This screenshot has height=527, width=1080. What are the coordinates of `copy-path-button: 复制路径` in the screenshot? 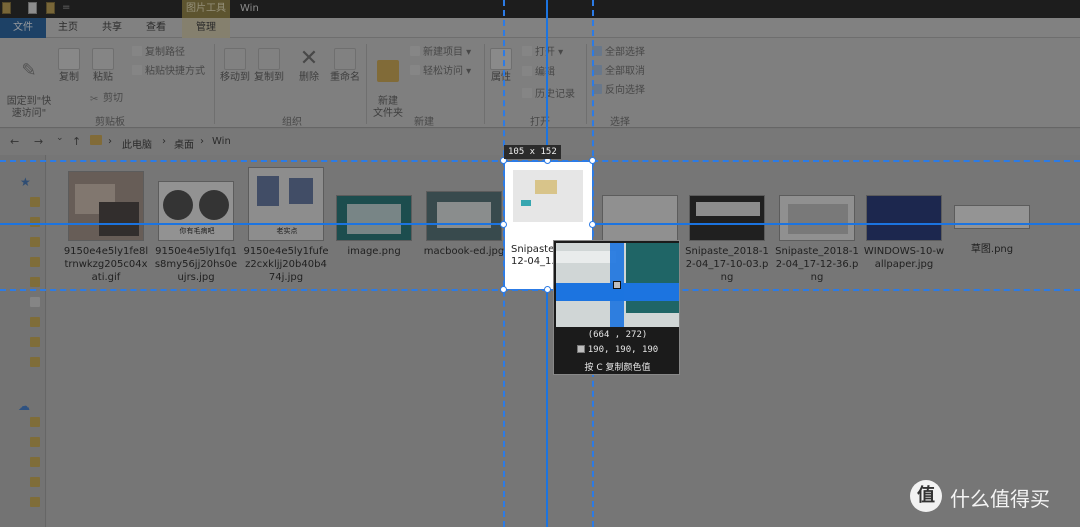 It's located at (158, 52).